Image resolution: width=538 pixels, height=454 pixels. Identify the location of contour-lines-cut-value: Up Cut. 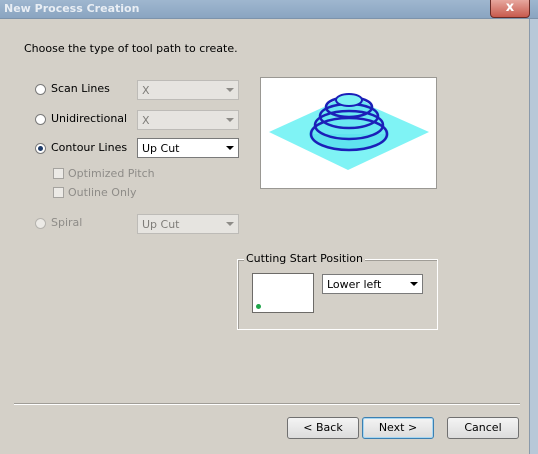
(161, 148).